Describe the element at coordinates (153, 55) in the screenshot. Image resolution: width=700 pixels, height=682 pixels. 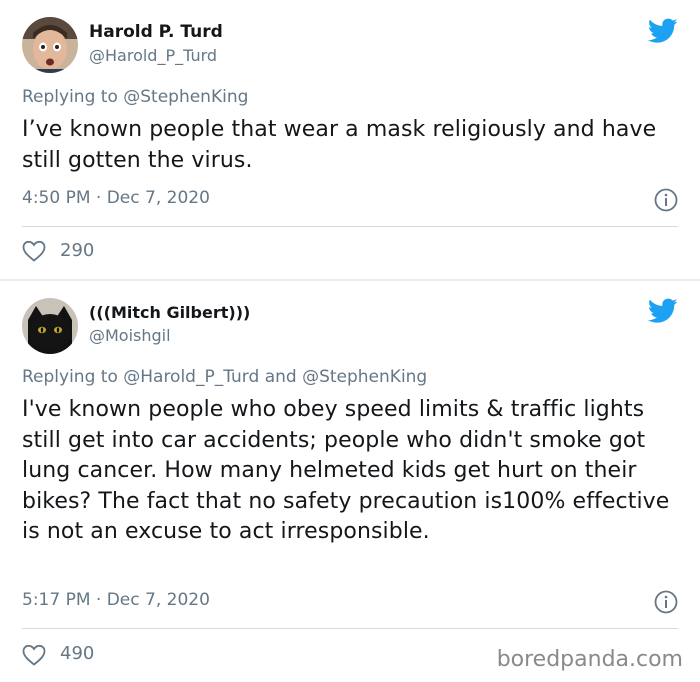
I see `author-handle: @Harold_P_Turd` at that location.